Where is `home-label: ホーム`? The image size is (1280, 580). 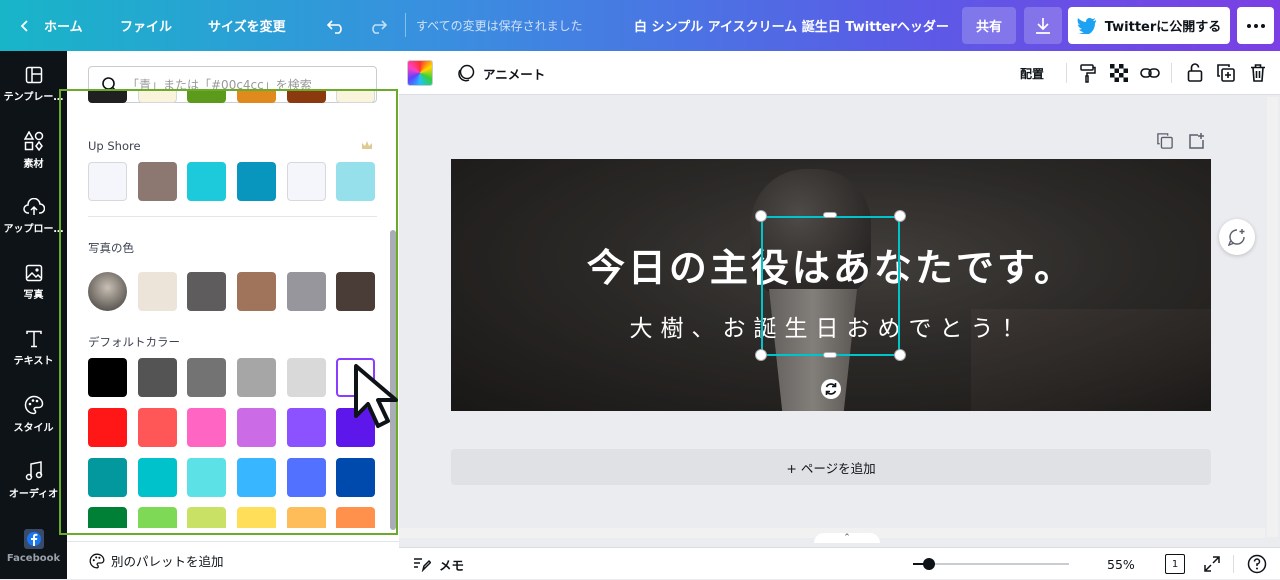
home-label: ホーム is located at coordinates (63, 27).